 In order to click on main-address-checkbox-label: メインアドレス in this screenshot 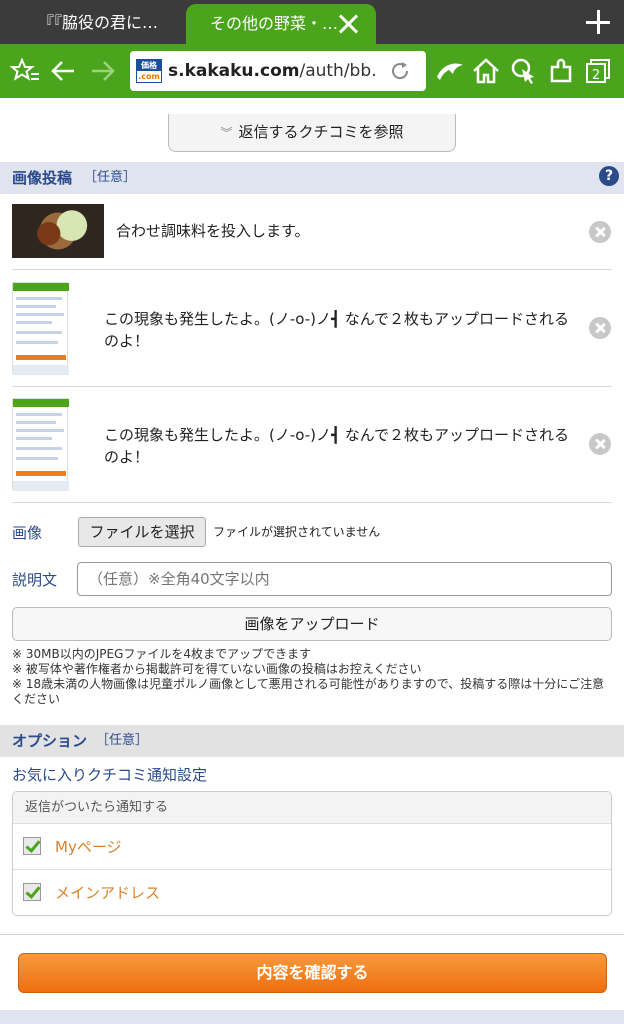, I will do `click(107, 892)`.